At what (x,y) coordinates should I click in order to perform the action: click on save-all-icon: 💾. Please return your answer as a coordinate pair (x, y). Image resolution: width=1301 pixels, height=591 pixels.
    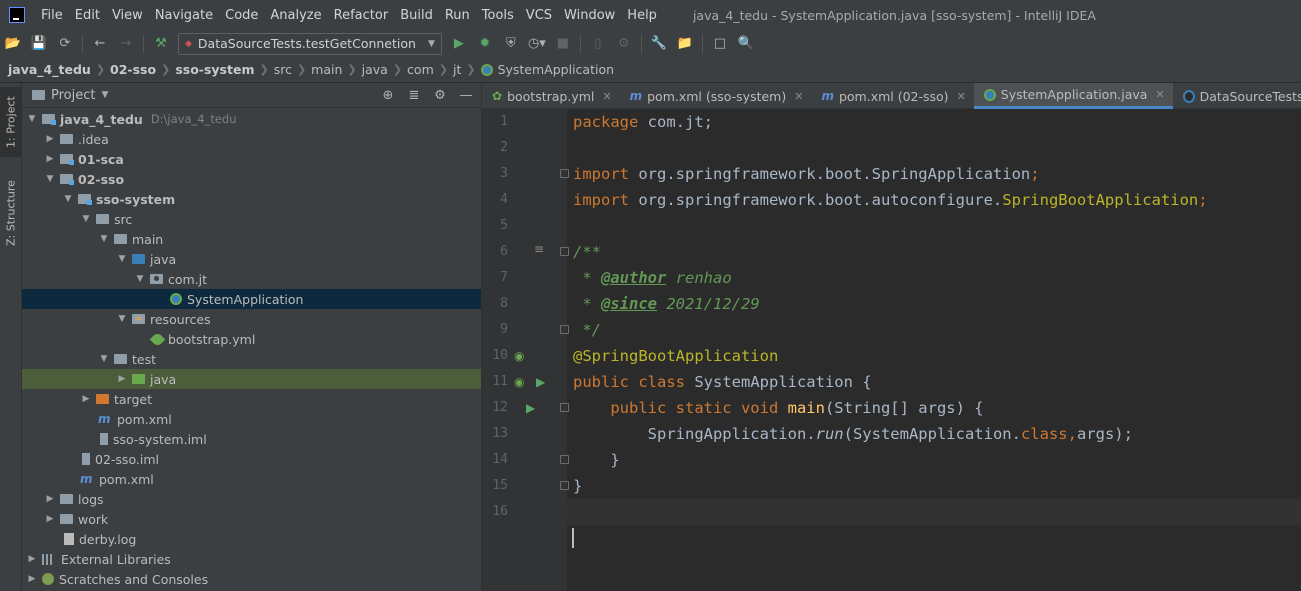
    Looking at the image, I should click on (39, 44).